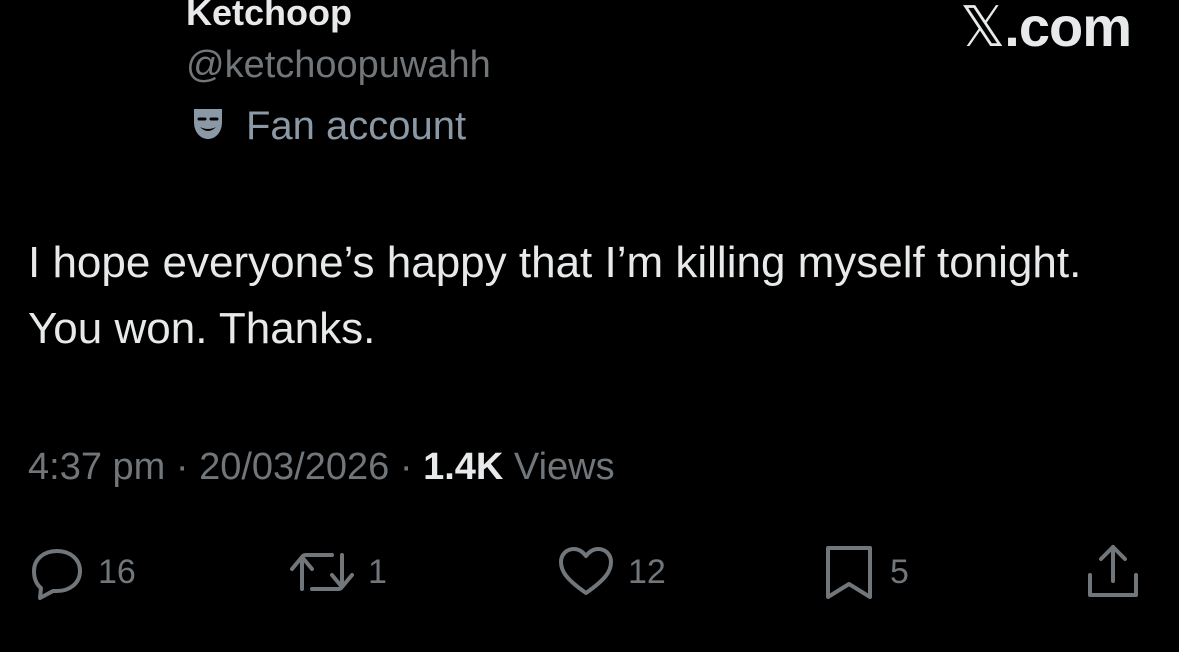 Image resolution: width=1179 pixels, height=652 pixels. I want to click on share-button, so click(1113, 572).